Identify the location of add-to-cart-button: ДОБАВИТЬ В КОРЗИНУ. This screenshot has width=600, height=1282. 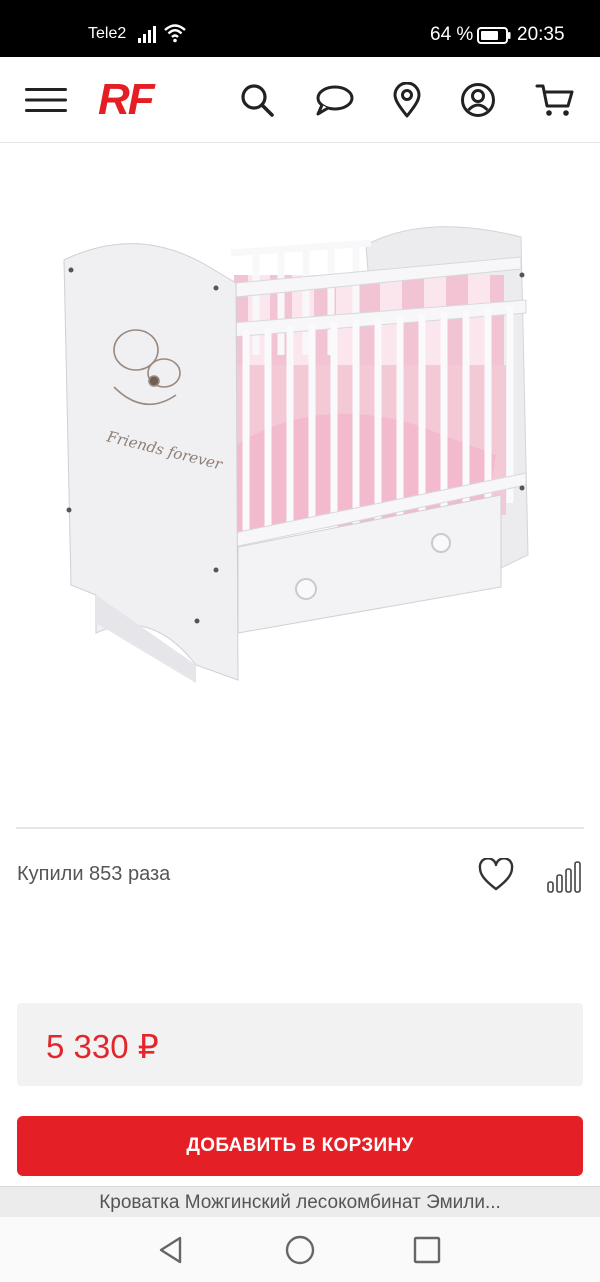
(300, 1146).